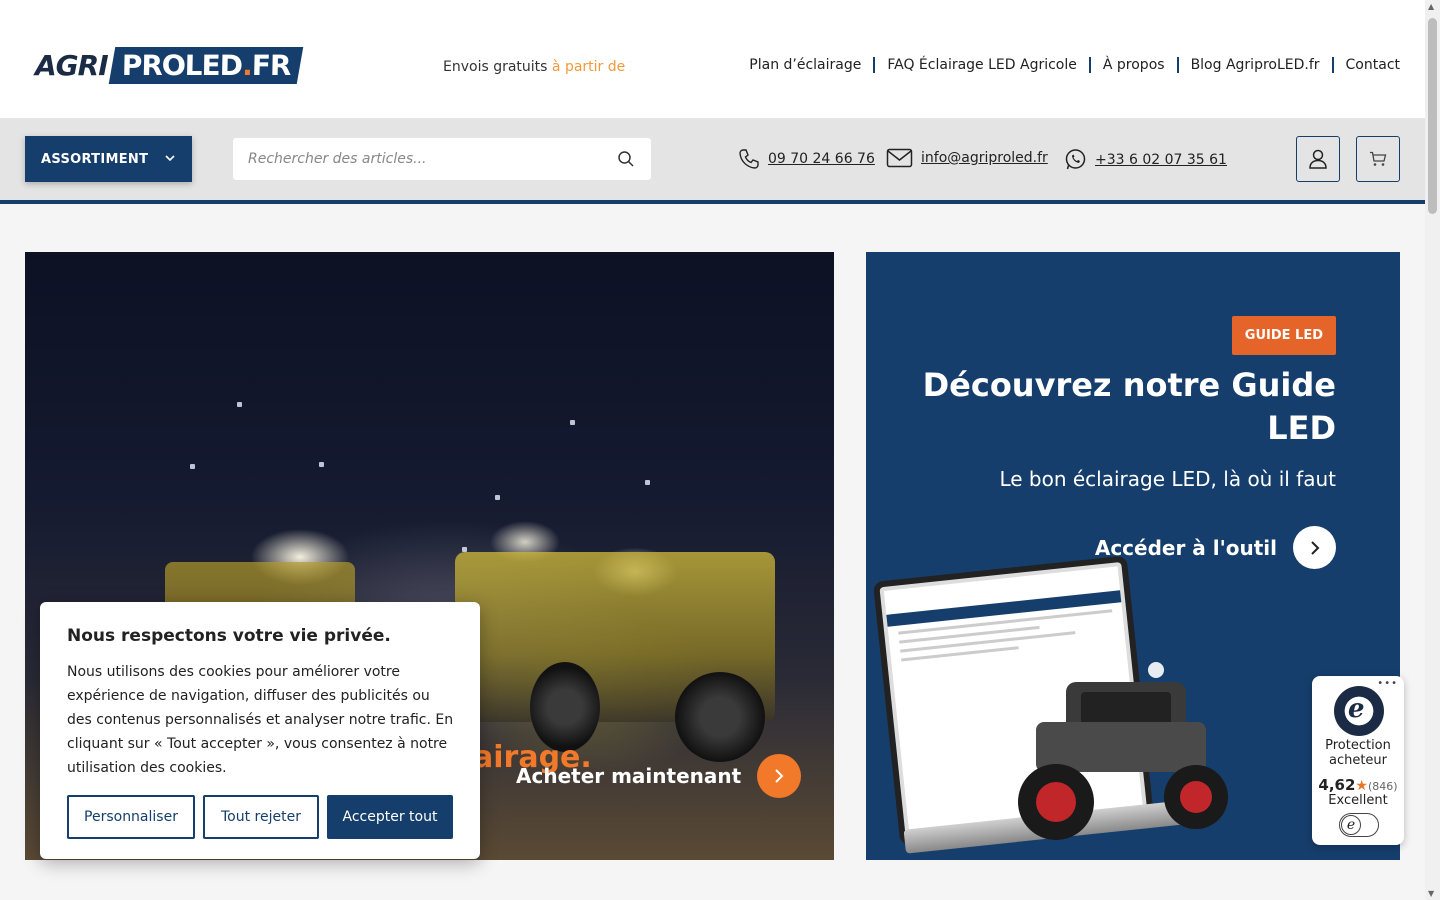 This screenshot has height=900, width=1440. What do you see at coordinates (821, 159) in the screenshot?
I see `phone-number: 09 70 24 66 76` at bounding box center [821, 159].